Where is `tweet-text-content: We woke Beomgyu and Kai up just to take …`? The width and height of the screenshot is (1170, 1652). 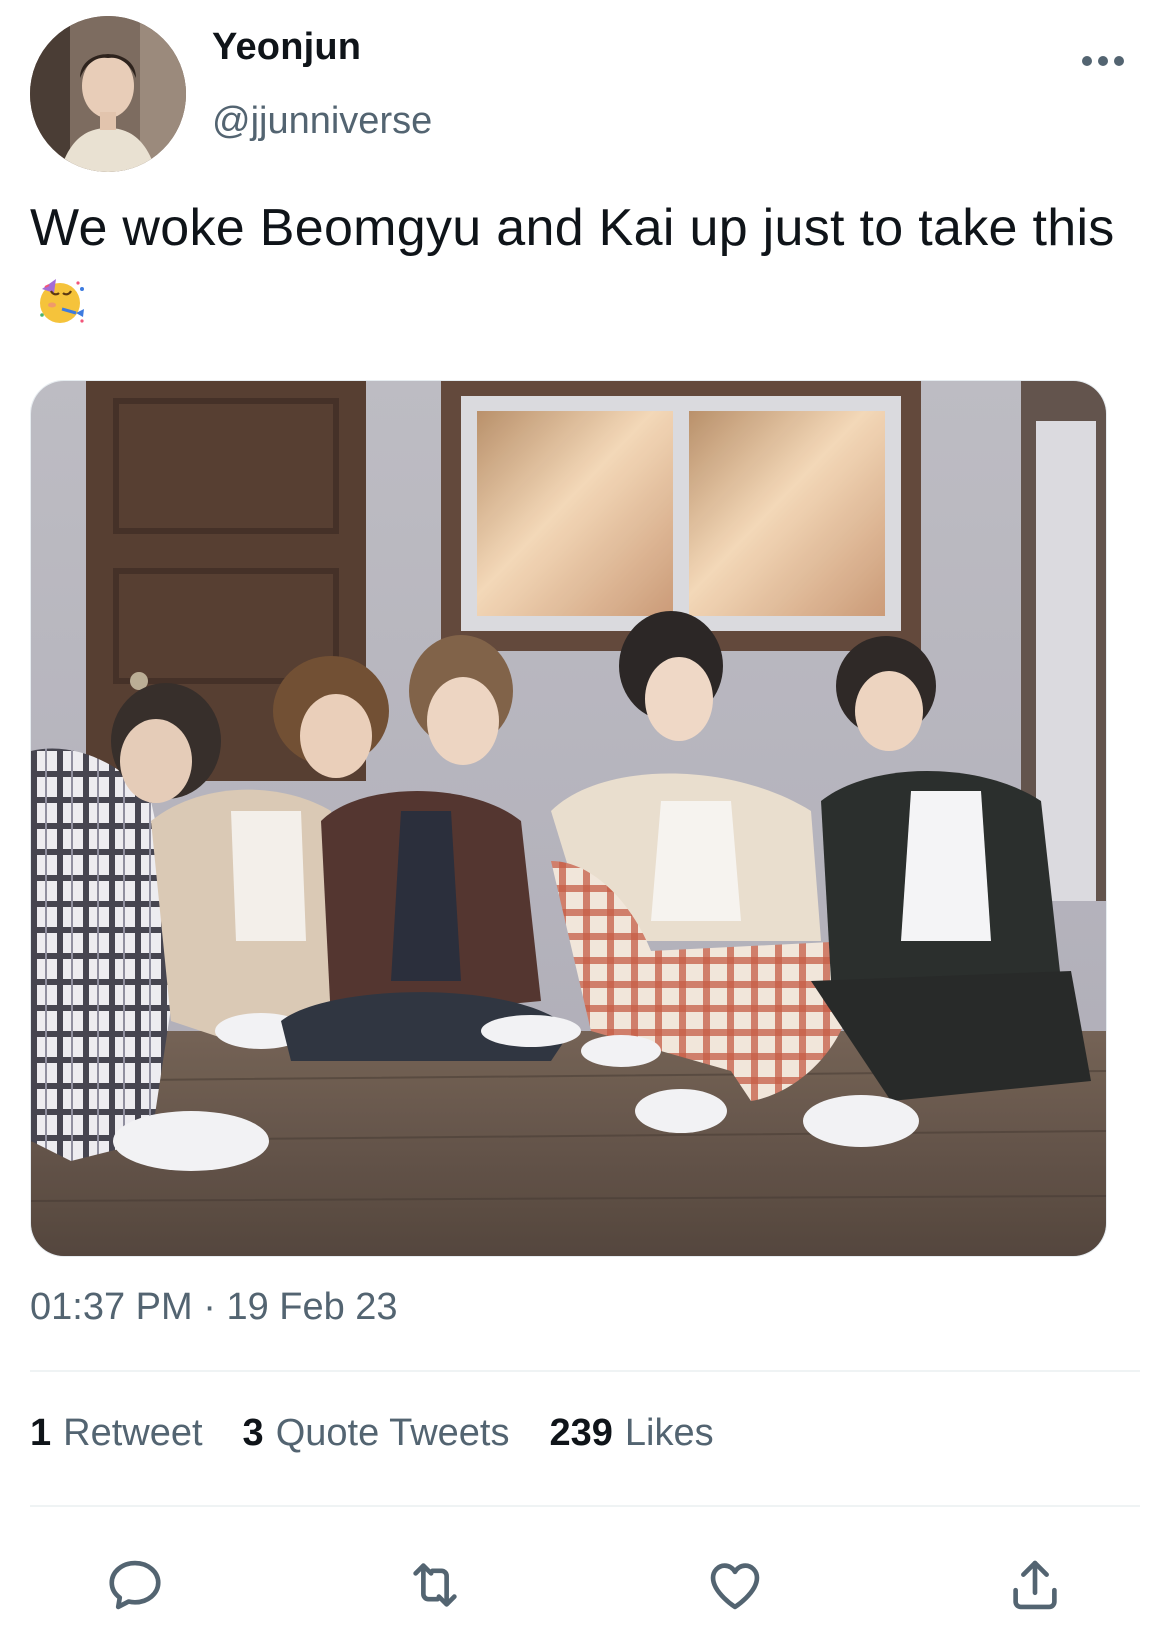
tweet-text-content: We woke Beomgyu and Kai up just to take … is located at coordinates (572, 228).